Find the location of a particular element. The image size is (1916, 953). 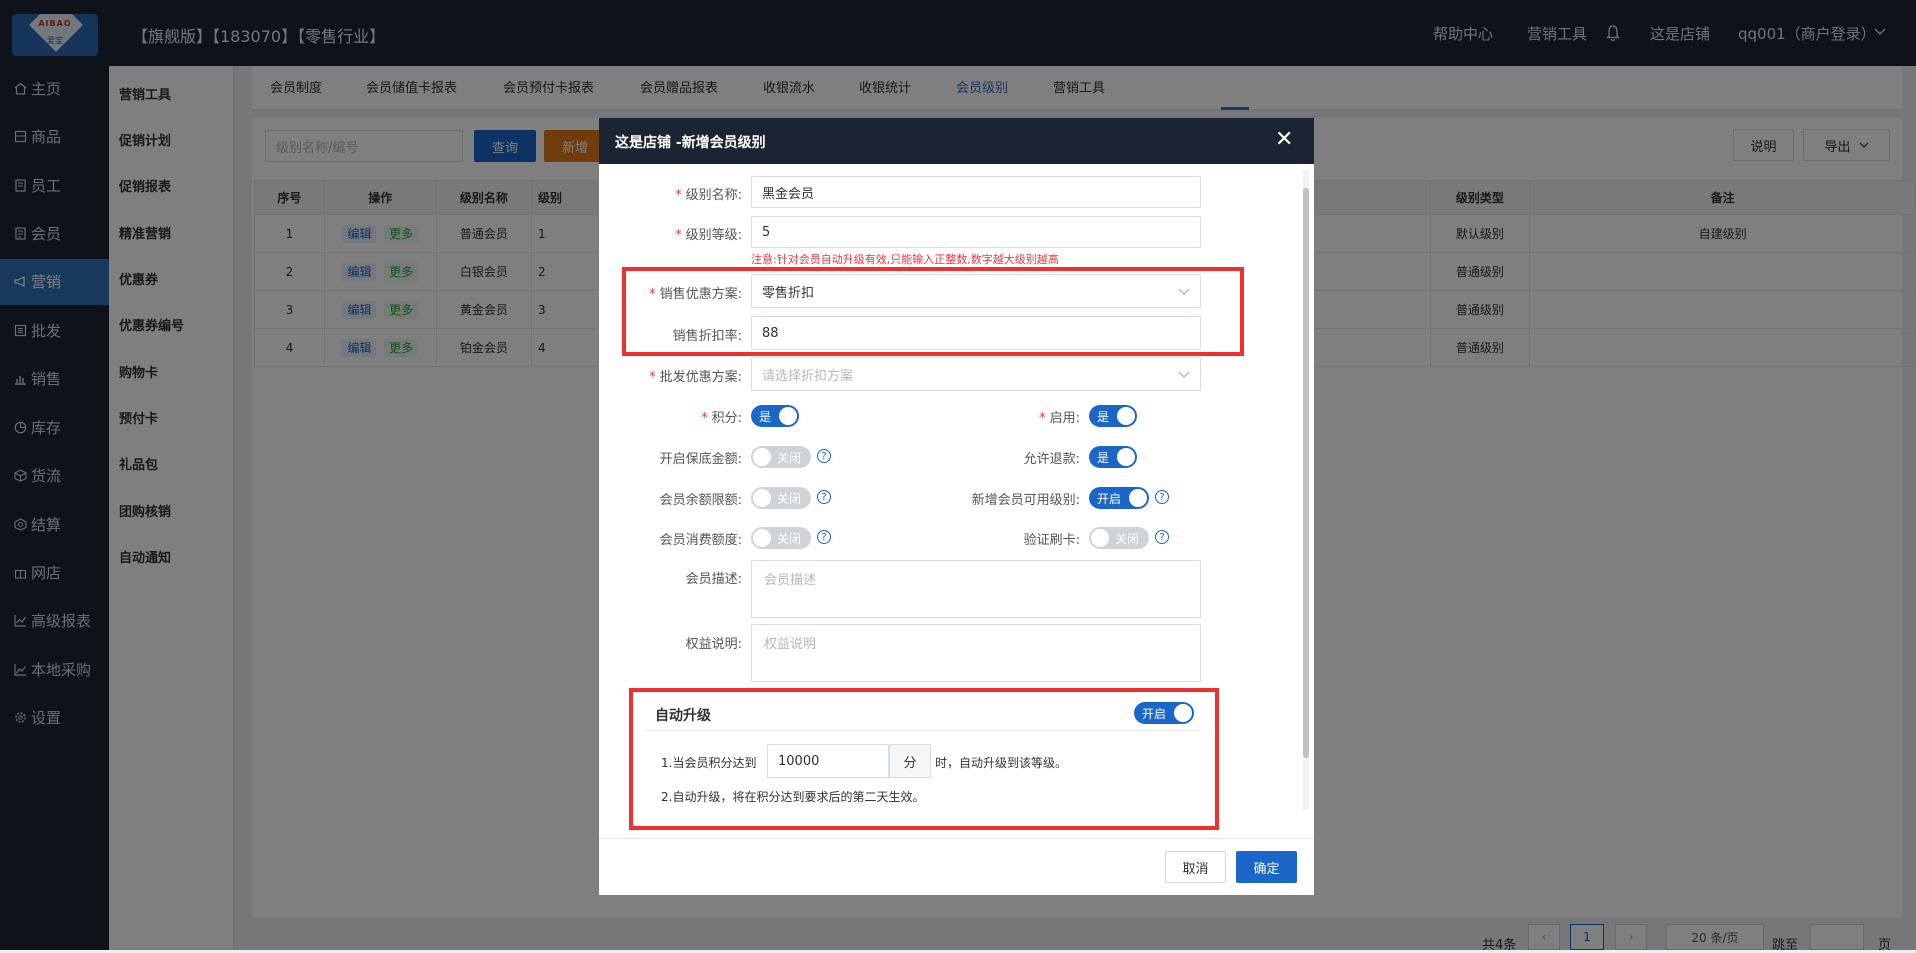

enable-label: * 启用: is located at coordinates (1059, 418).